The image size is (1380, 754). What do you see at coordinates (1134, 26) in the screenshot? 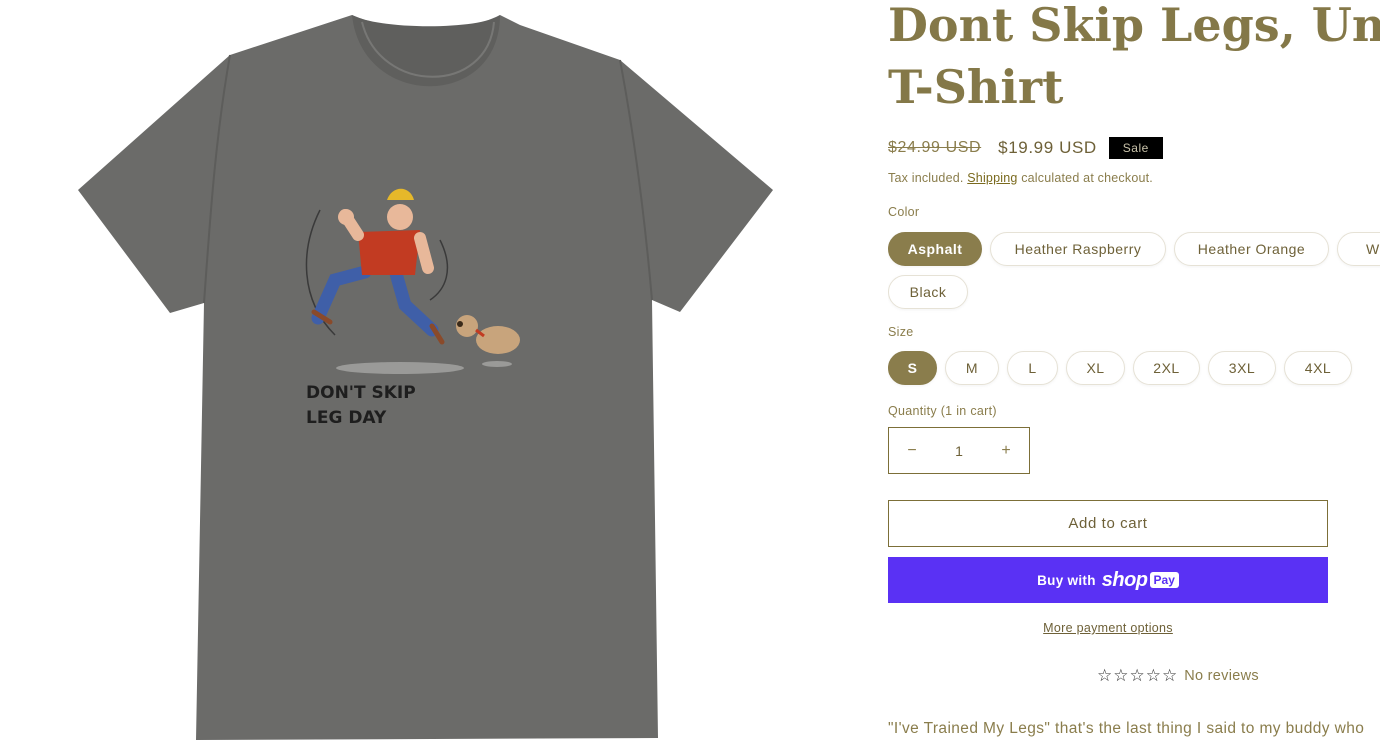
I see `title-line-1: Dont Skip Legs, Unise` at bounding box center [1134, 26].